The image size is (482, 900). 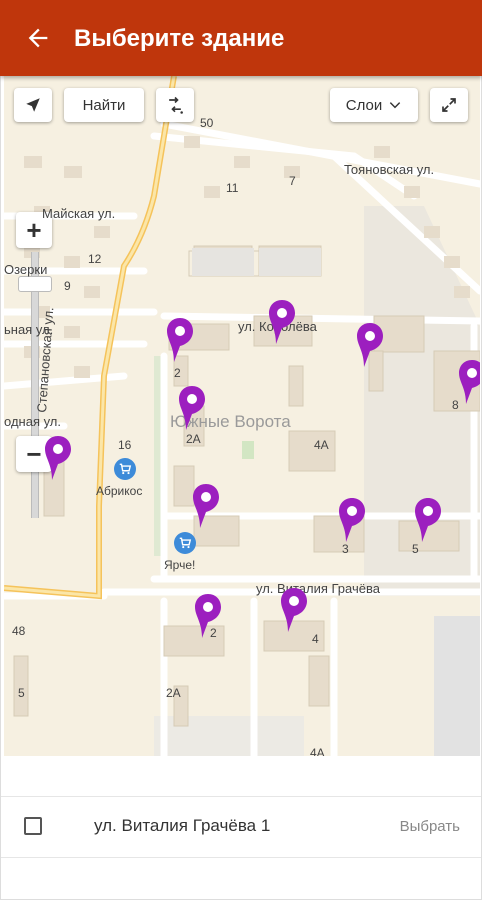 I want to click on spacer, so click(x=242, y=776).